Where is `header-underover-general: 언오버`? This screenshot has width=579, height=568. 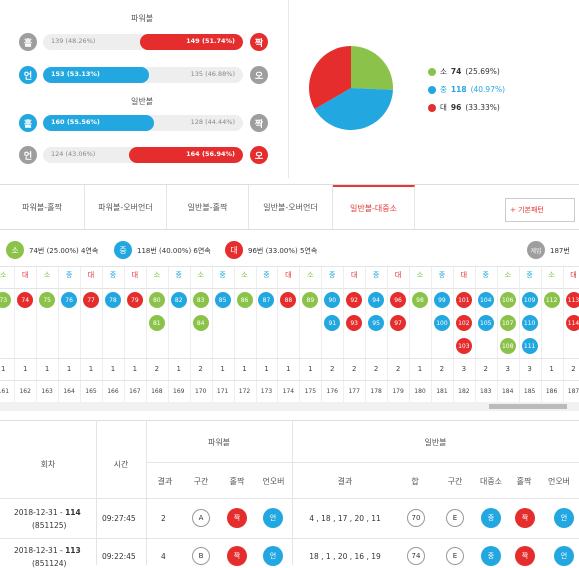
header-underover-general: 언오버 is located at coordinates (559, 481).